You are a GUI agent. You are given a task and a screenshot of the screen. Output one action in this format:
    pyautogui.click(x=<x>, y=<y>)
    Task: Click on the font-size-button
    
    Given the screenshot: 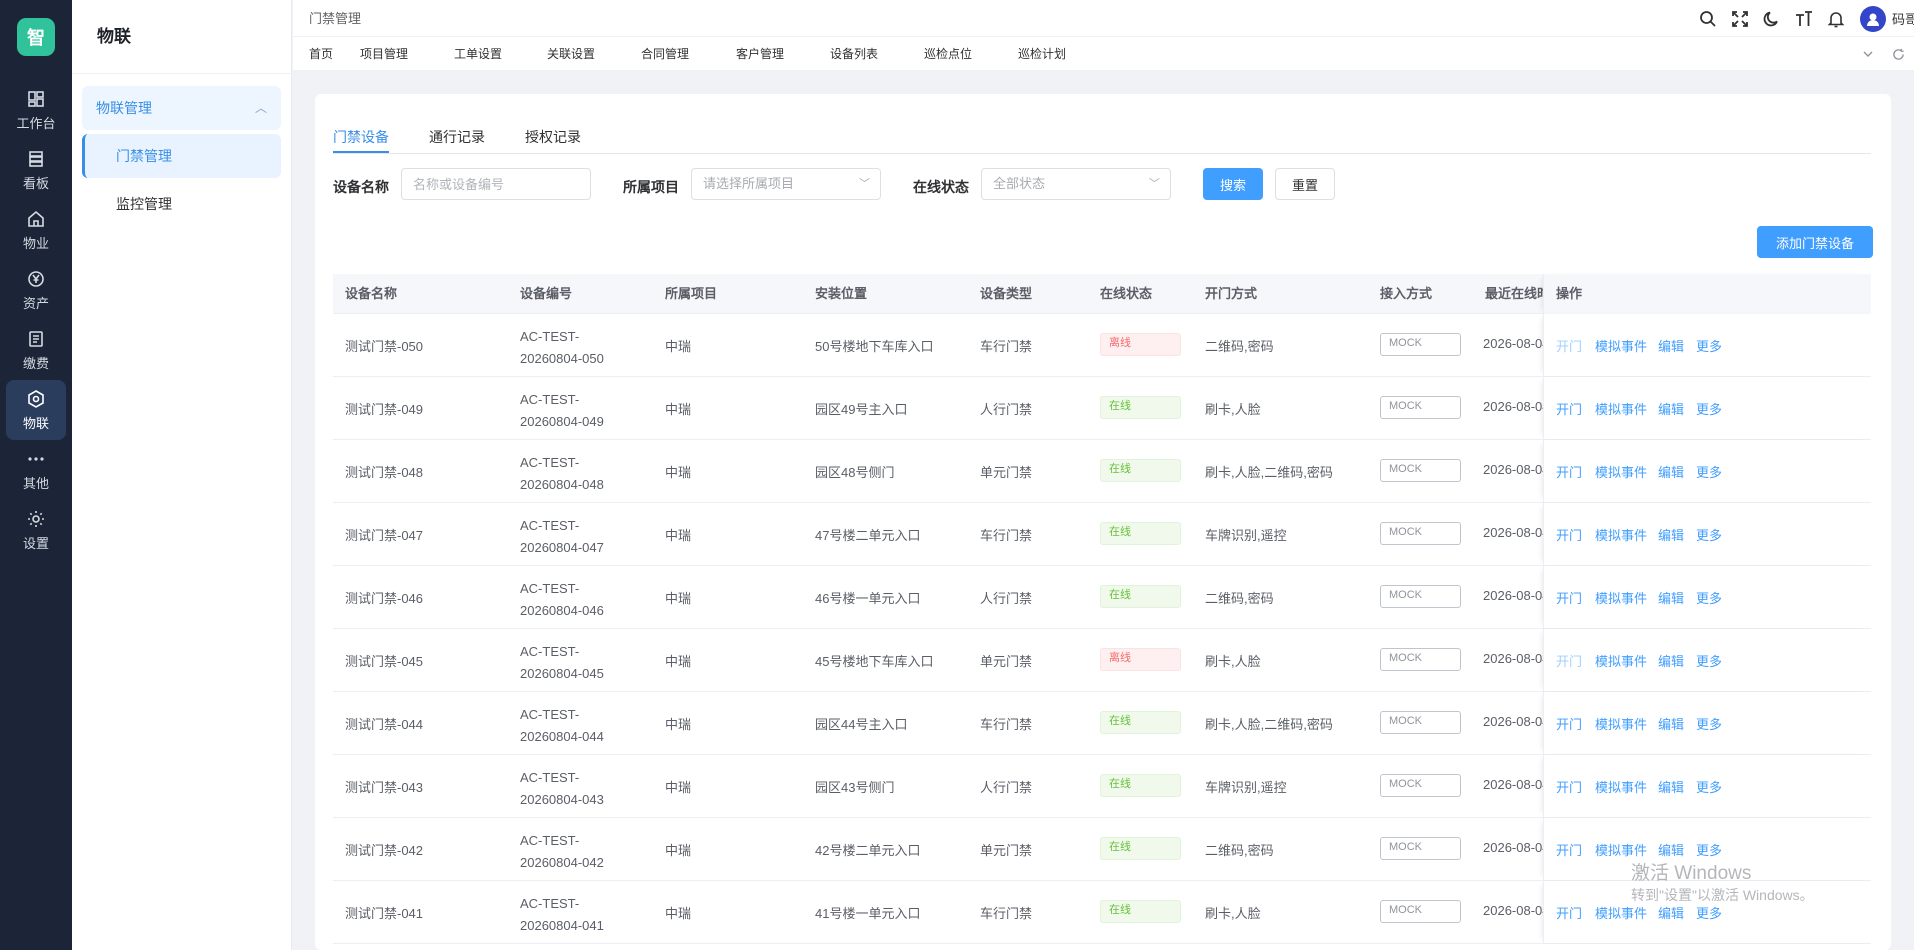 What is the action you would take?
    pyautogui.click(x=1804, y=18)
    